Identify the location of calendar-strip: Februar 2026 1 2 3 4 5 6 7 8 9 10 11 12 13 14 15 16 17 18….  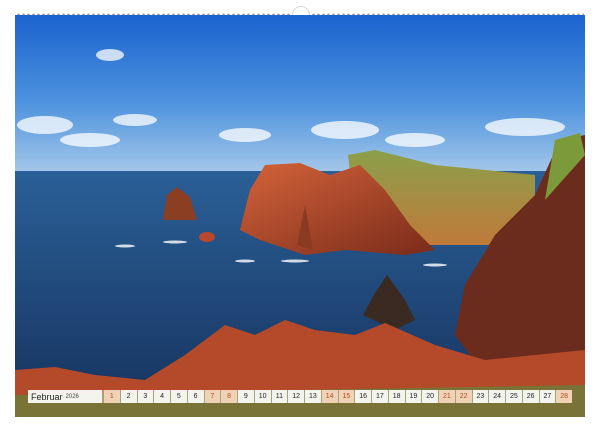
(300, 396).